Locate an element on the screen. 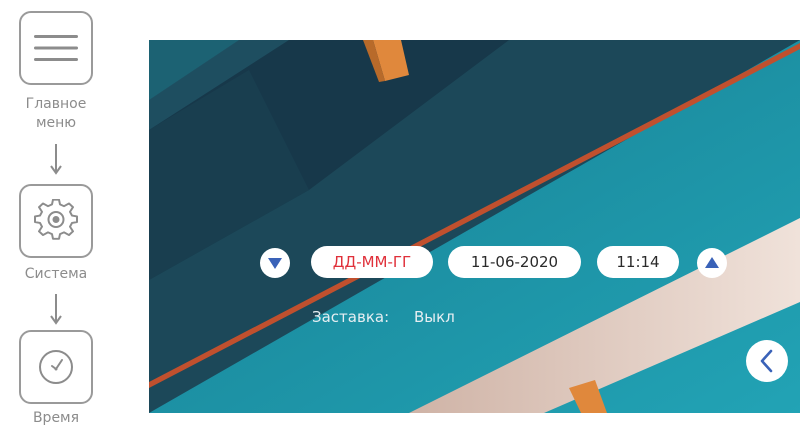  clock-icon is located at coordinates (56, 367).